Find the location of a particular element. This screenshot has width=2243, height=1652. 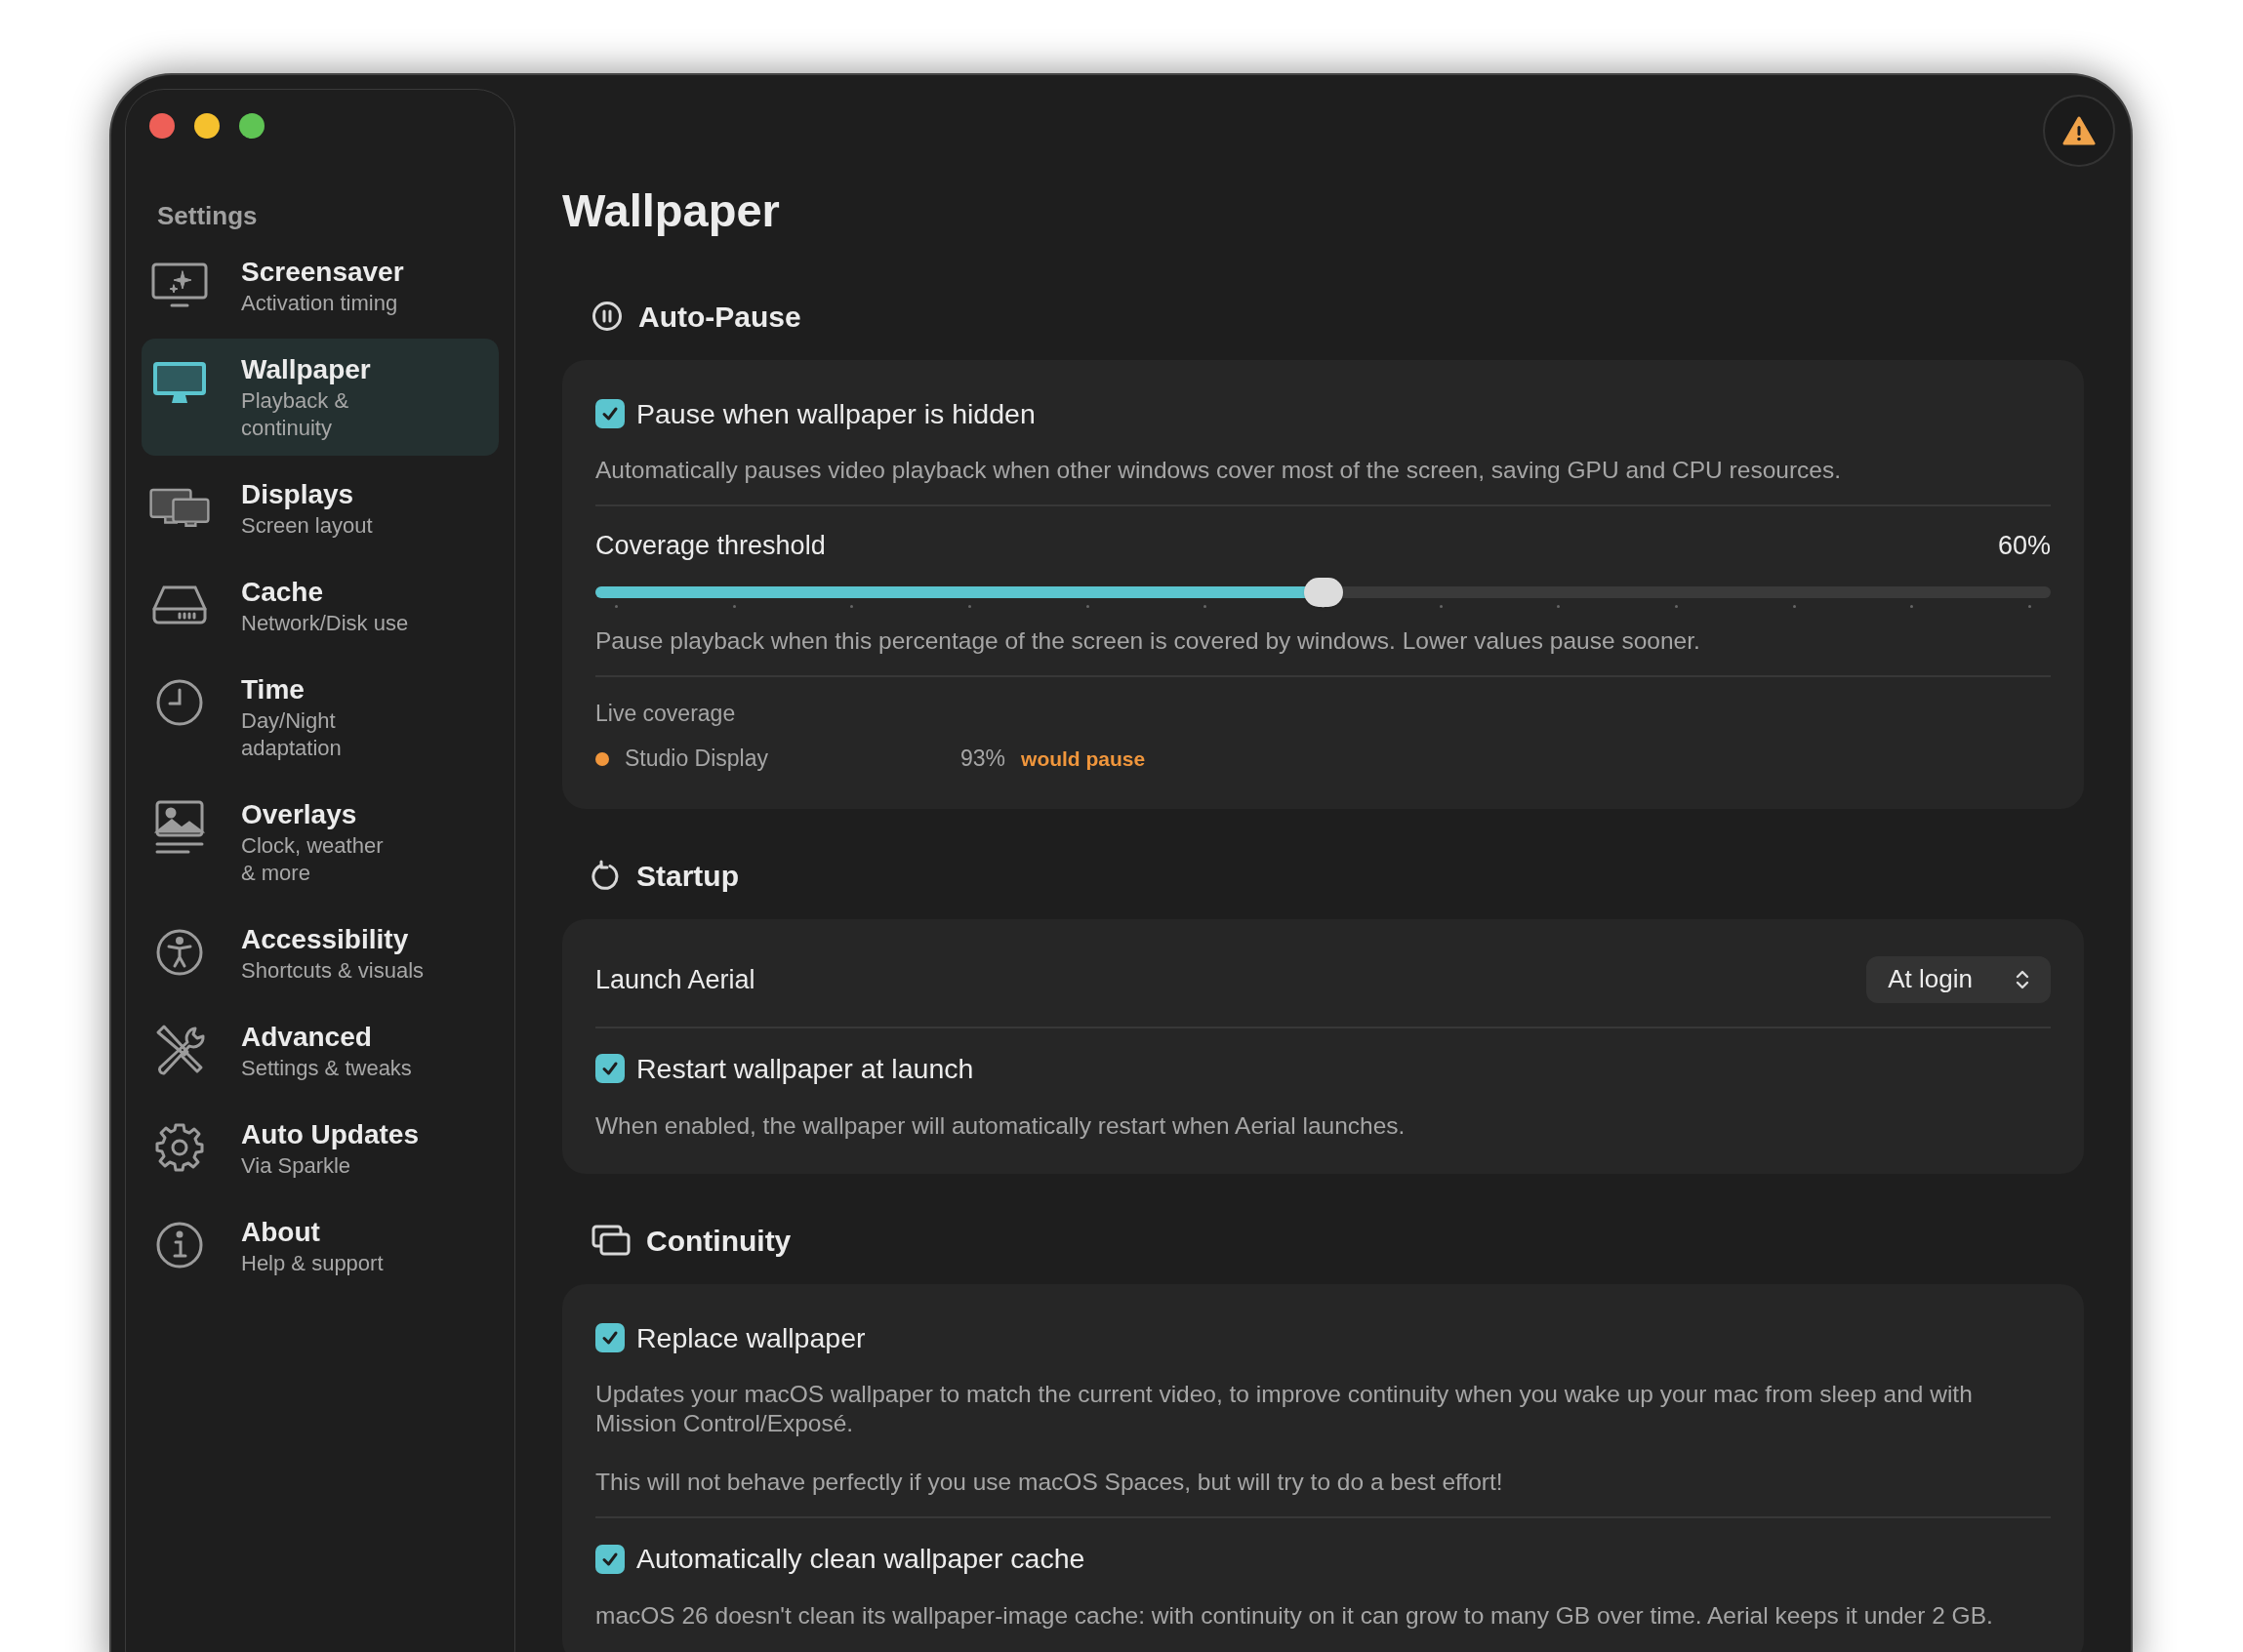

sidebar-item: Screensaver Activation timing is located at coordinates (321, 286).